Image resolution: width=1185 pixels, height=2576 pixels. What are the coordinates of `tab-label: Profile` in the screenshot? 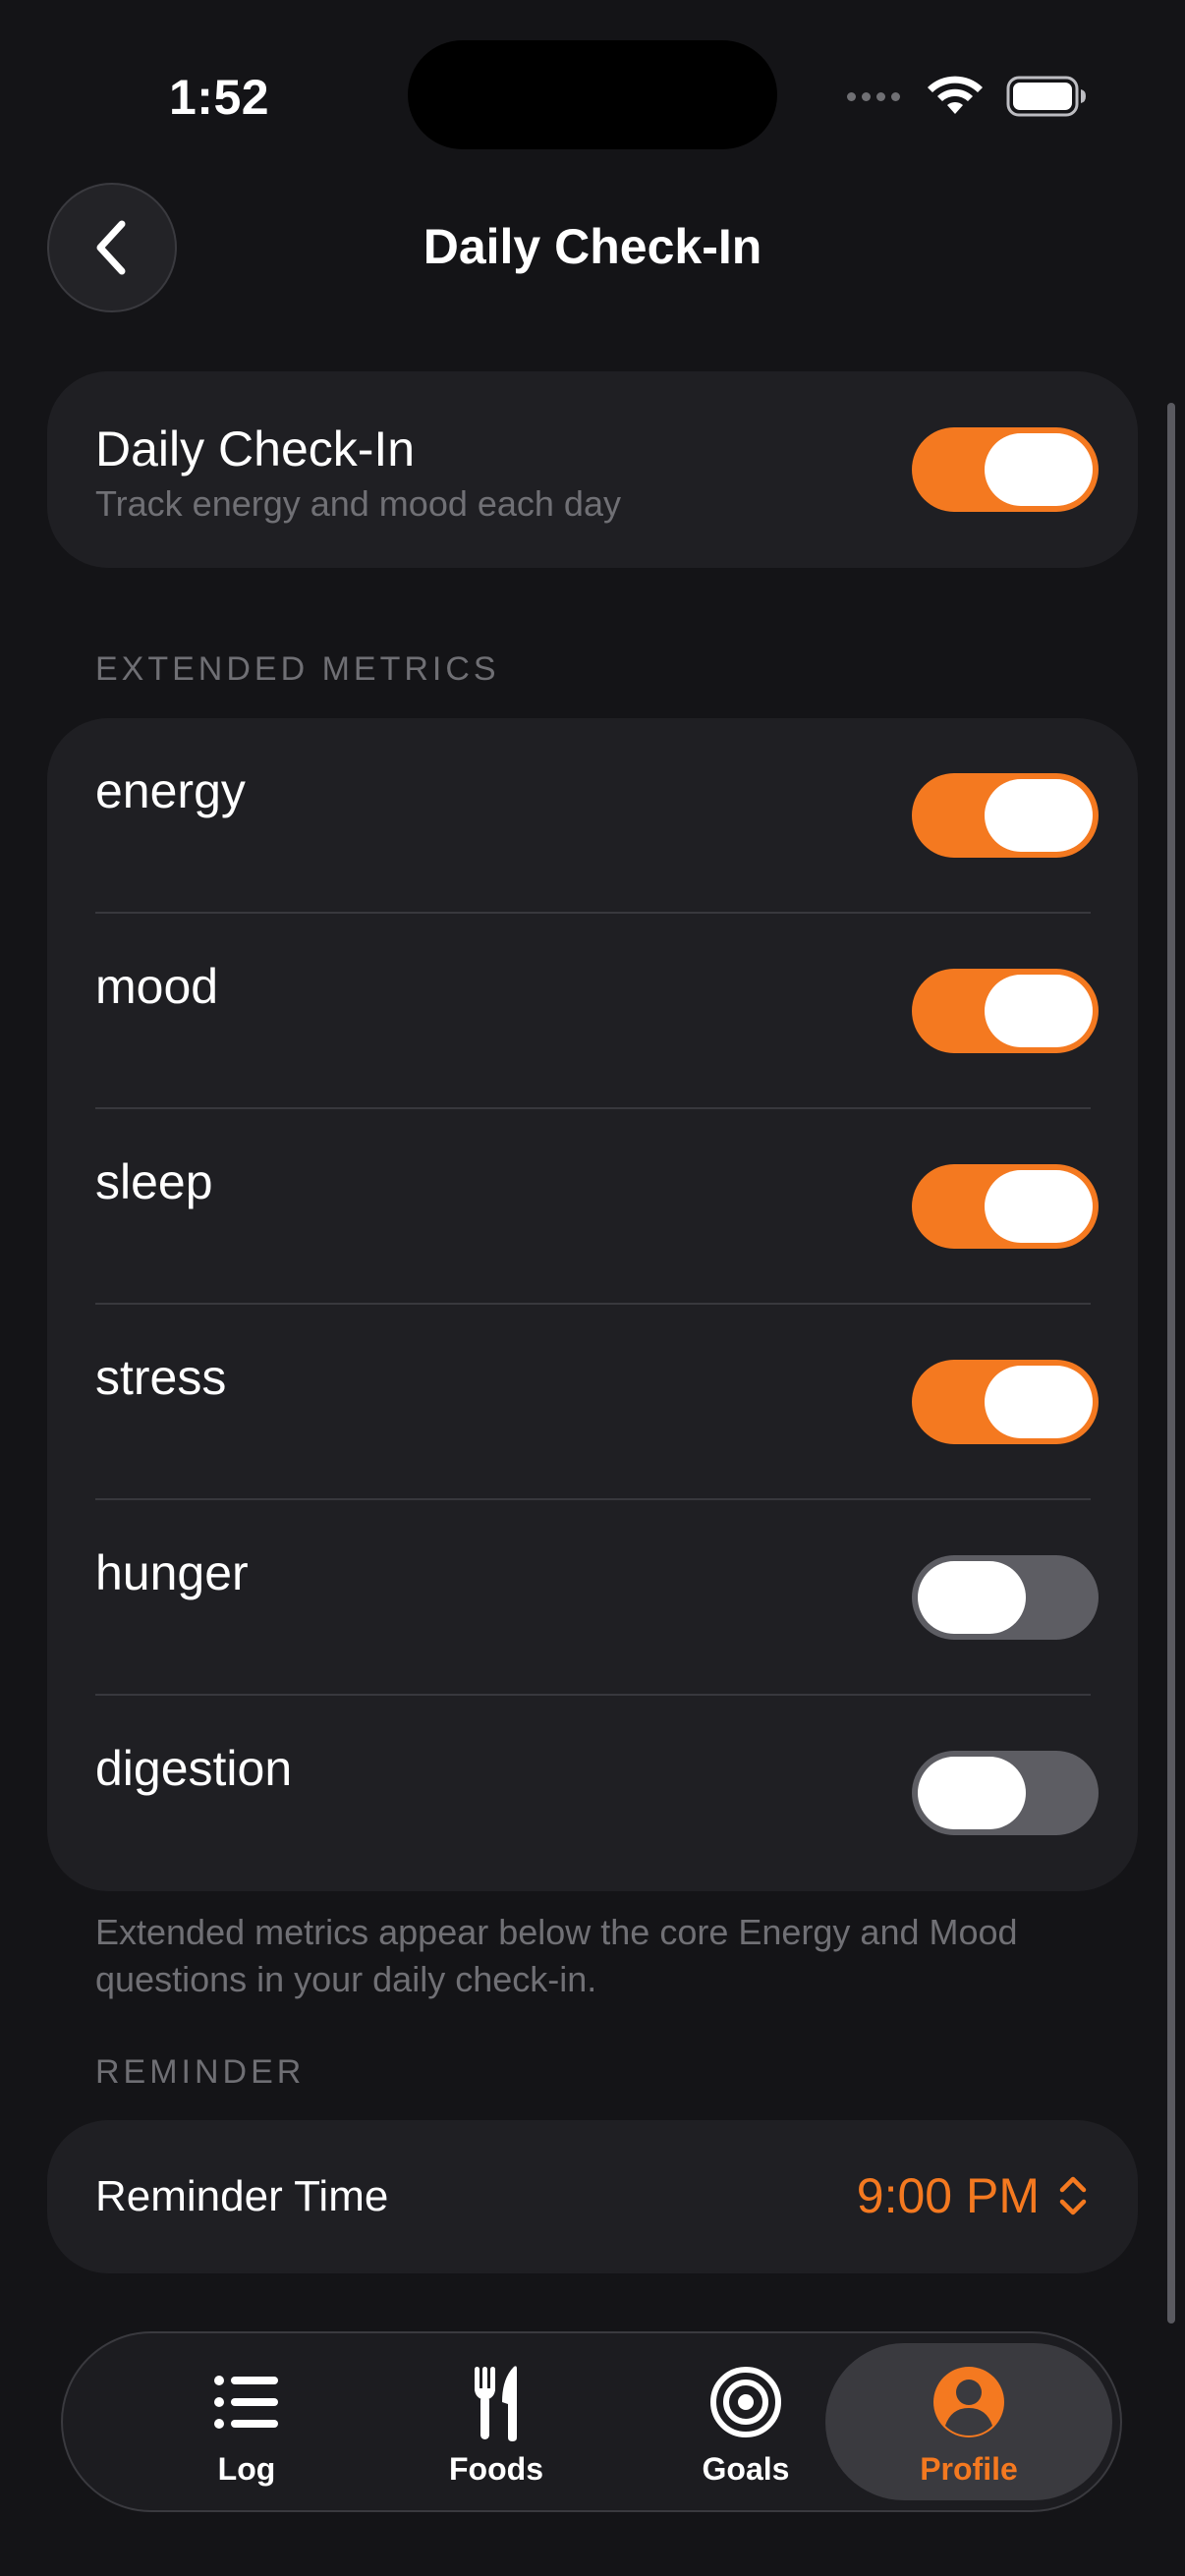 It's located at (969, 2469).